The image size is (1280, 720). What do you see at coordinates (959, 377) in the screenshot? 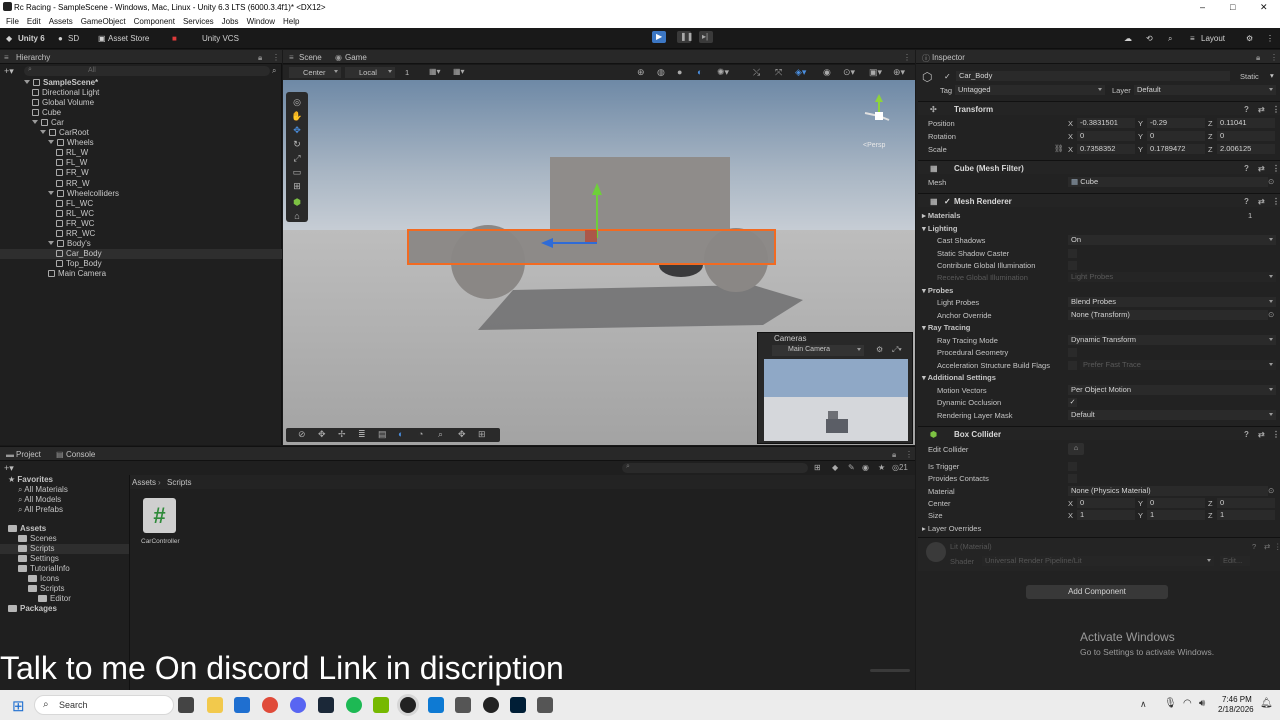
I see `additional-settings-foldout: ▾ Additional Settings` at bounding box center [959, 377].